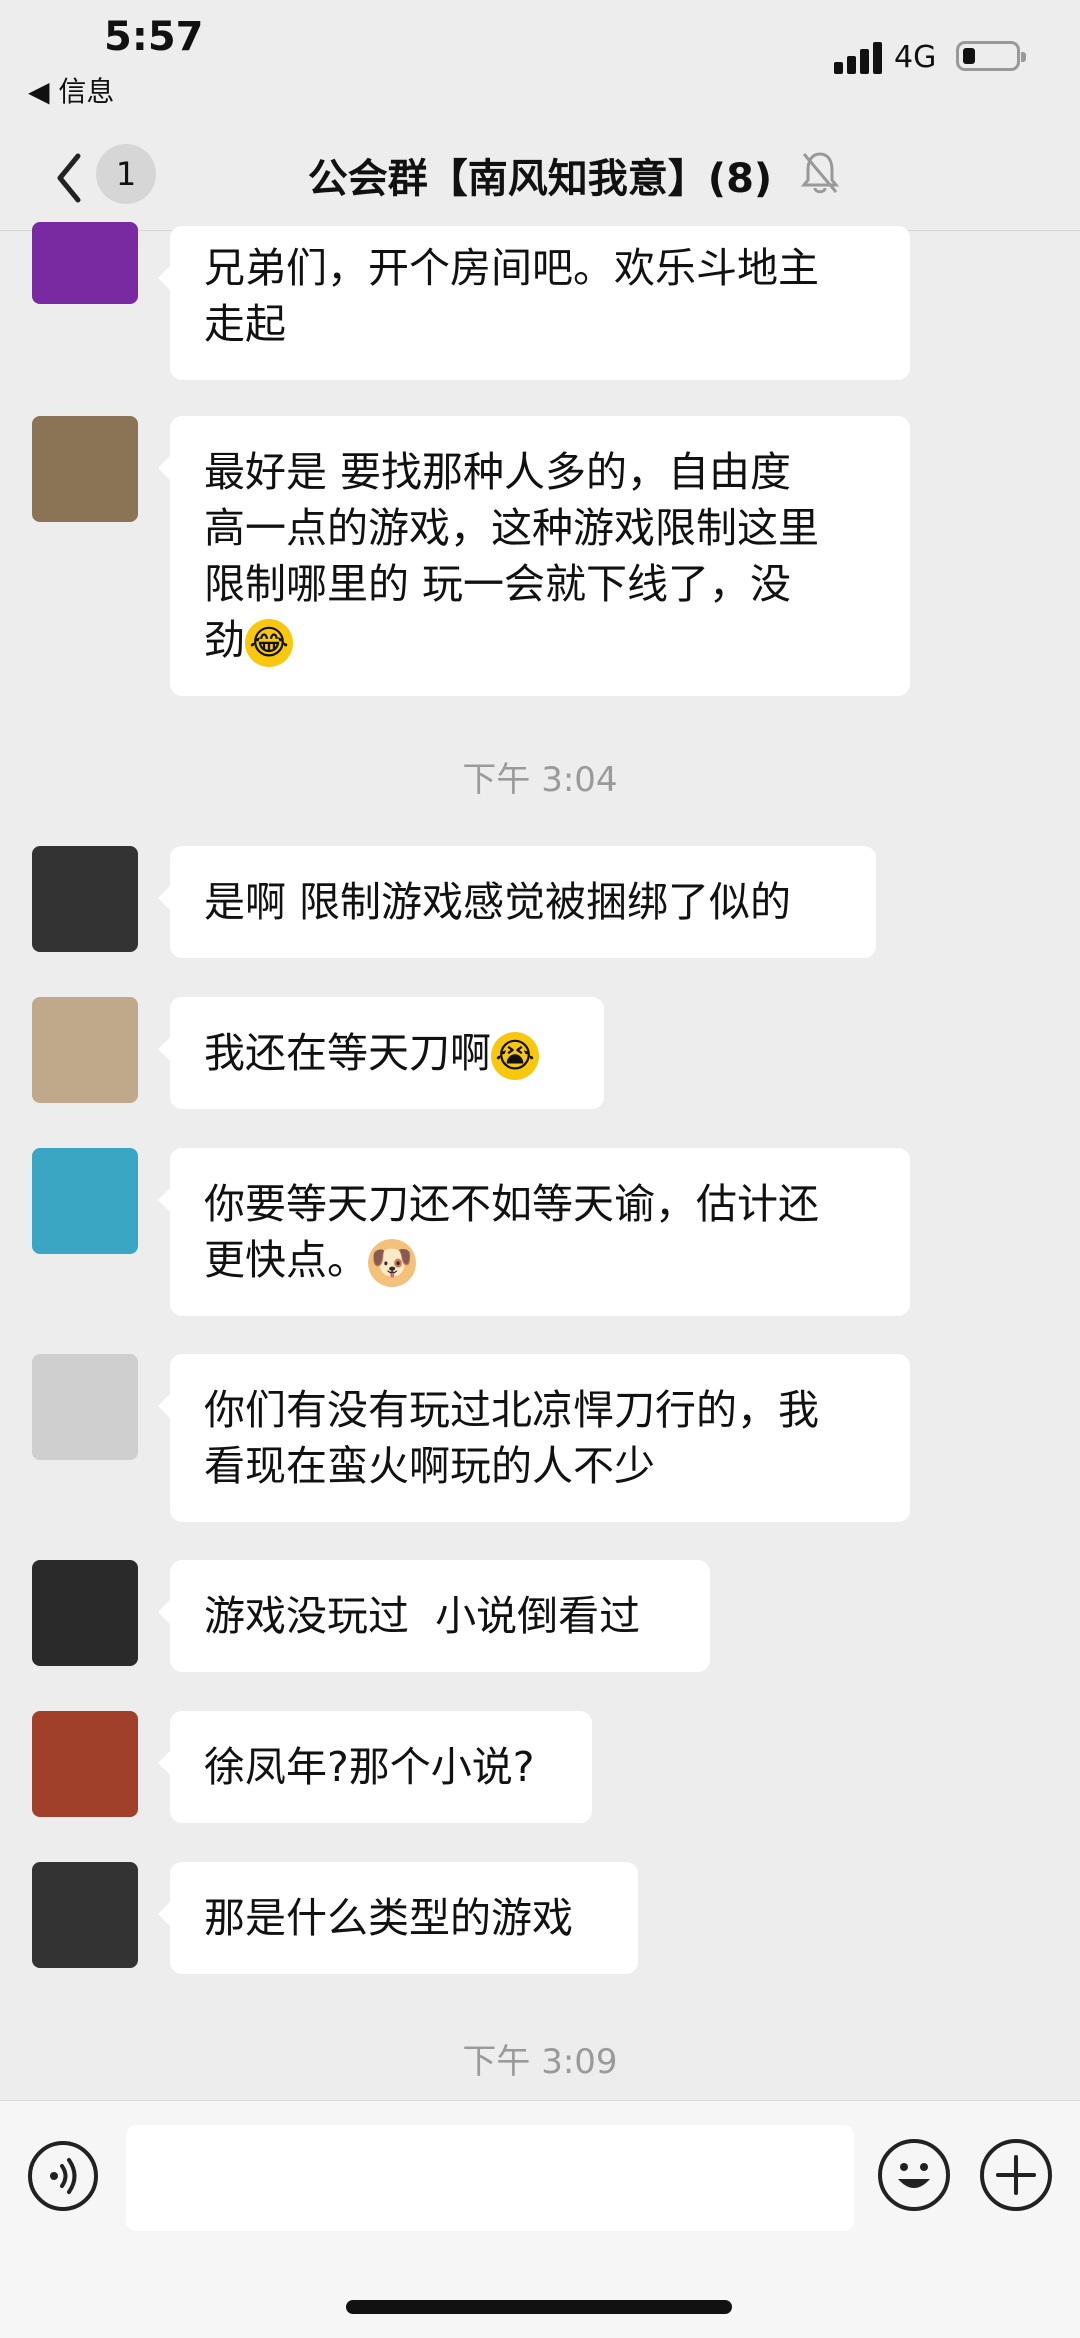 Image resolution: width=1080 pixels, height=2338 pixels. I want to click on chat-title: 公会群【南风知我意】(8), so click(540, 179).